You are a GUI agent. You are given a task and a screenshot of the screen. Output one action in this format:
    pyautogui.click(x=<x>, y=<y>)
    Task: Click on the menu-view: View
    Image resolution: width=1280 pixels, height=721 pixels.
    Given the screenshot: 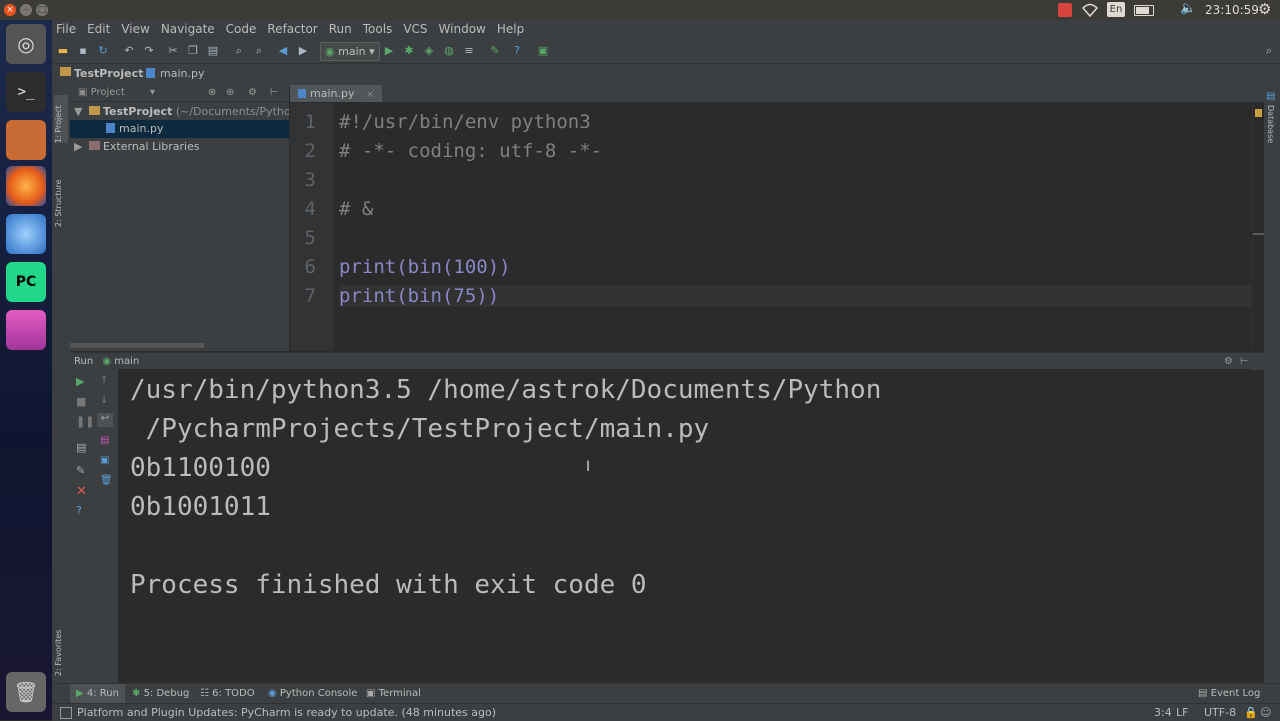 What is the action you would take?
    pyautogui.click(x=135, y=29)
    